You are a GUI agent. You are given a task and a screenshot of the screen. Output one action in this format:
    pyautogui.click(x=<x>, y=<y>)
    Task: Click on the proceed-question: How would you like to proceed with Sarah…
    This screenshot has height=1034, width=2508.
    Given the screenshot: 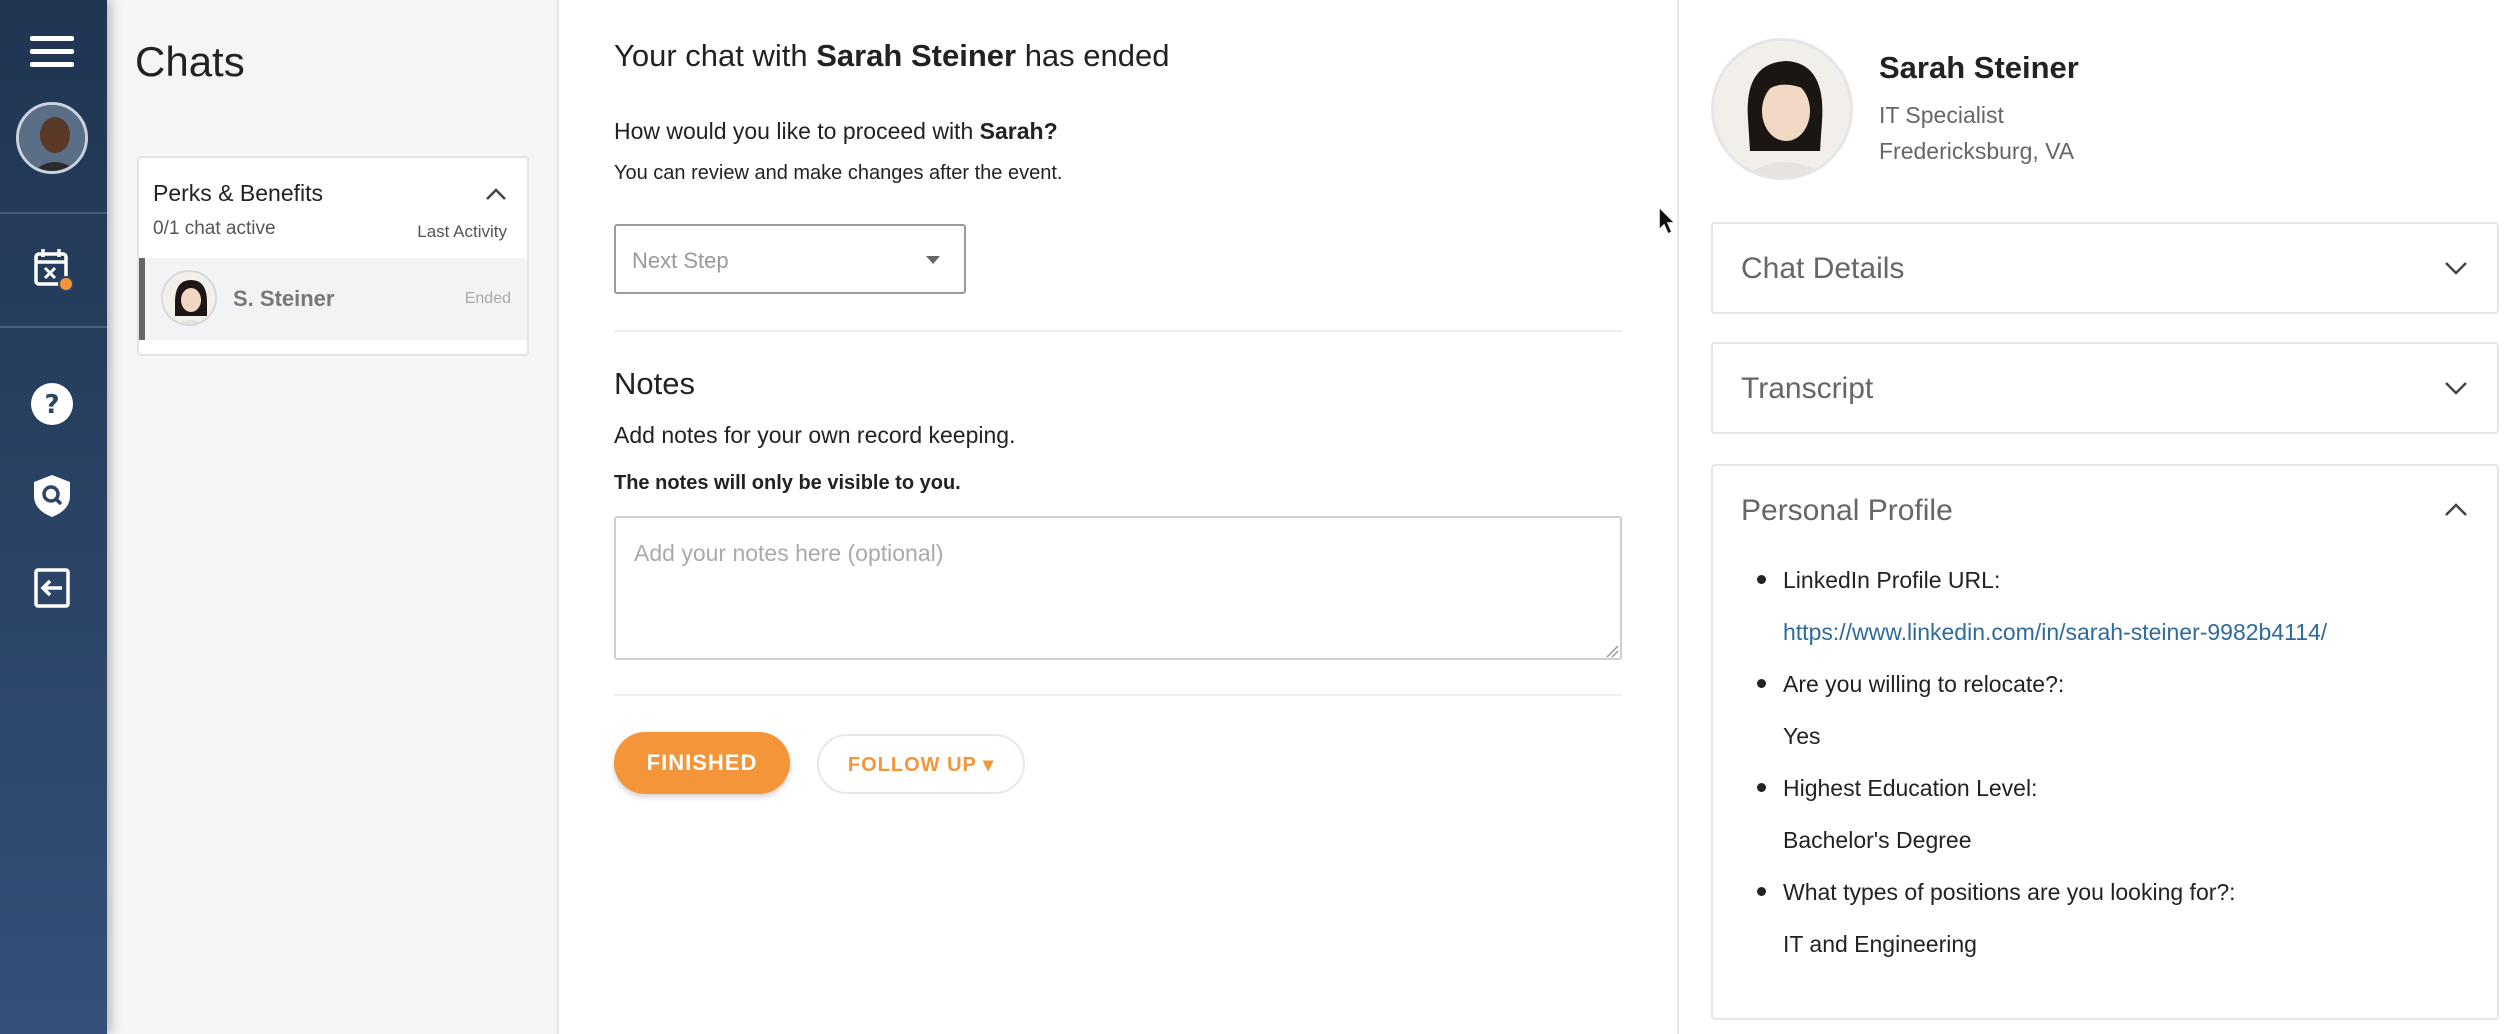 What is the action you would take?
    pyautogui.click(x=836, y=131)
    